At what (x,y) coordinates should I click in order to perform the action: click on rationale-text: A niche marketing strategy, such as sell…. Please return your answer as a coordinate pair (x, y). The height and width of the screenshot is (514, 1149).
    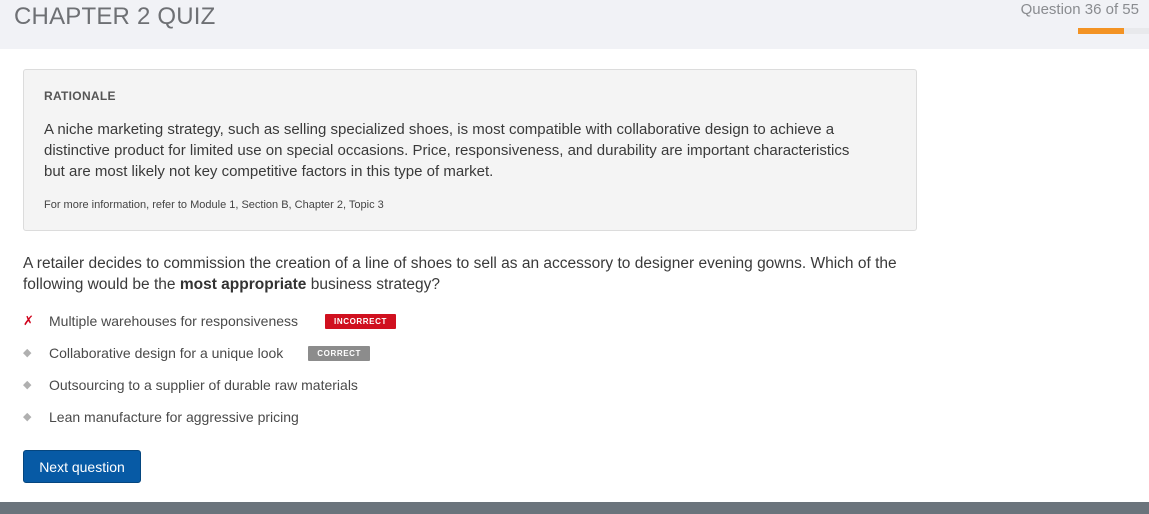
    Looking at the image, I should click on (447, 150).